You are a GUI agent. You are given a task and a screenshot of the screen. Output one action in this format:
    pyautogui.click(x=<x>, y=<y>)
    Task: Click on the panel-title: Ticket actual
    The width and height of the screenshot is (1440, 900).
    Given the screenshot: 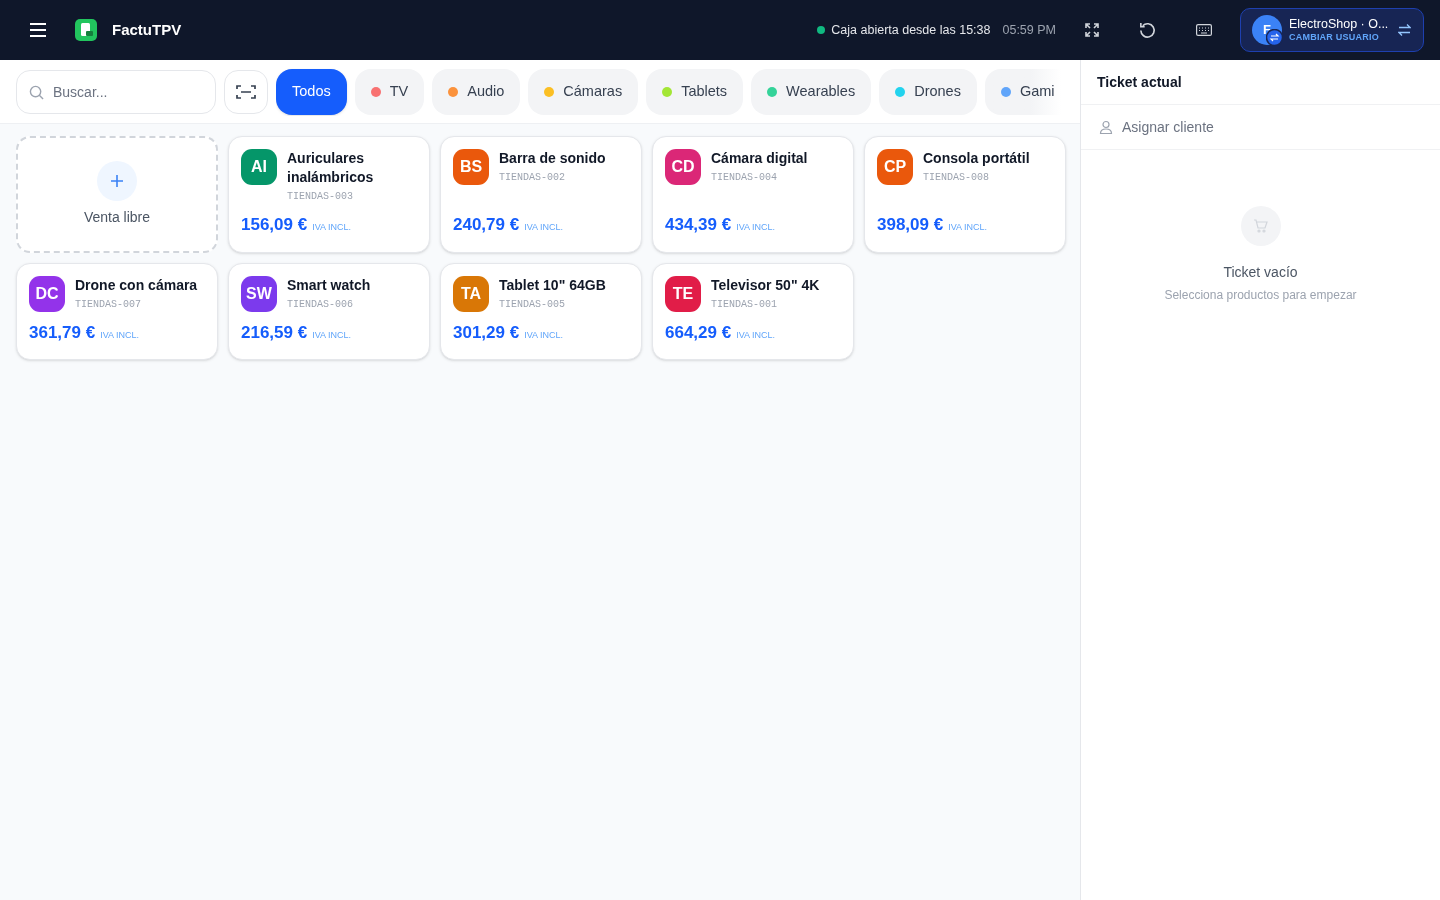 What is the action you would take?
    pyautogui.click(x=1139, y=82)
    